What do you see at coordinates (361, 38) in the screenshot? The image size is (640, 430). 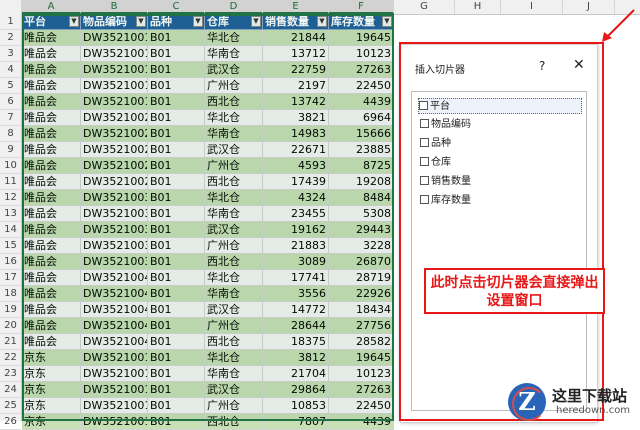 I see `table-cell: 19645` at bounding box center [361, 38].